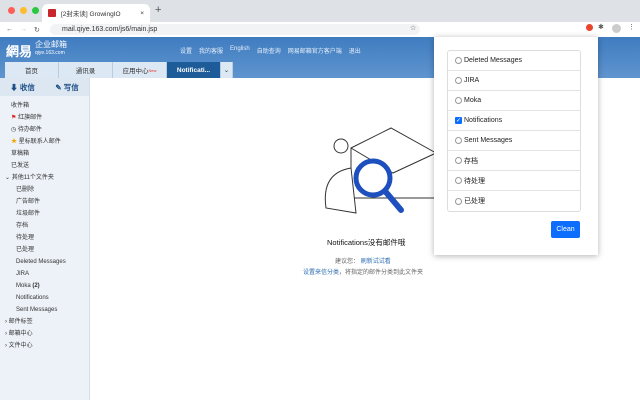 Image resolution: width=640 pixels, height=400 pixels. What do you see at coordinates (458, 120) in the screenshot?
I see `checkbox: ✓` at bounding box center [458, 120].